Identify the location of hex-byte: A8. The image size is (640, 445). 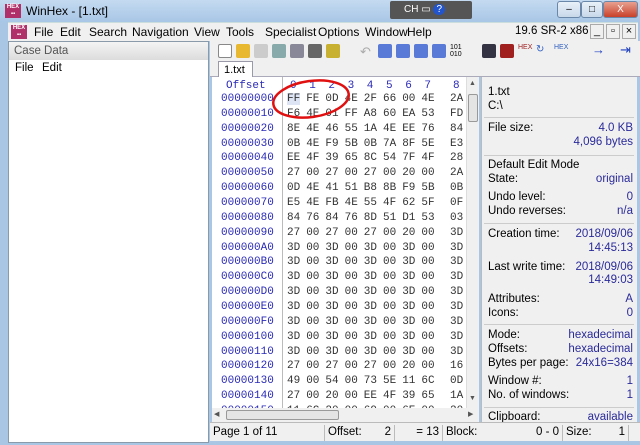
(370, 114).